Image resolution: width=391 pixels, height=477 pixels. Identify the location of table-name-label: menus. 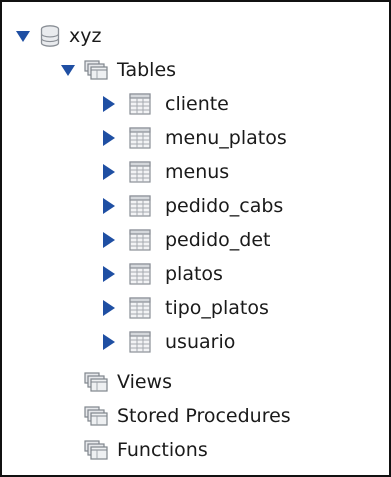
(197, 171).